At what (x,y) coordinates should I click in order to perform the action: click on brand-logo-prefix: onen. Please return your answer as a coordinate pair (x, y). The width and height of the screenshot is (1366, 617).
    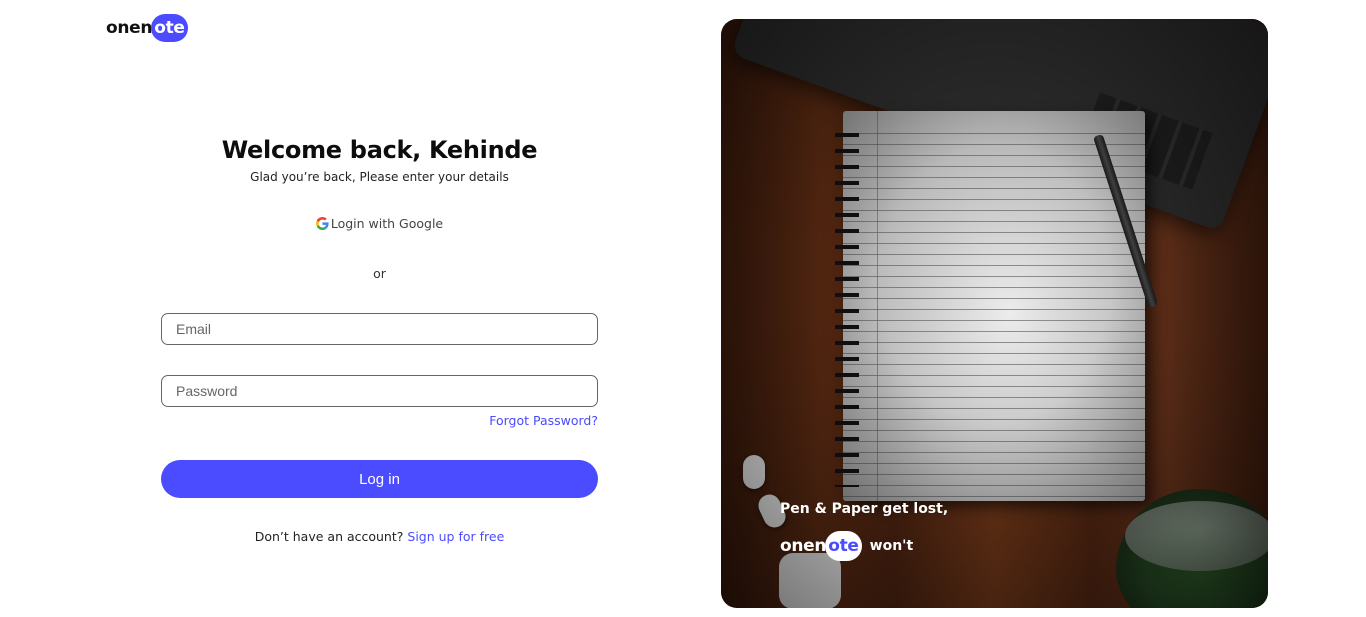
    Looking at the image, I should click on (129, 28).